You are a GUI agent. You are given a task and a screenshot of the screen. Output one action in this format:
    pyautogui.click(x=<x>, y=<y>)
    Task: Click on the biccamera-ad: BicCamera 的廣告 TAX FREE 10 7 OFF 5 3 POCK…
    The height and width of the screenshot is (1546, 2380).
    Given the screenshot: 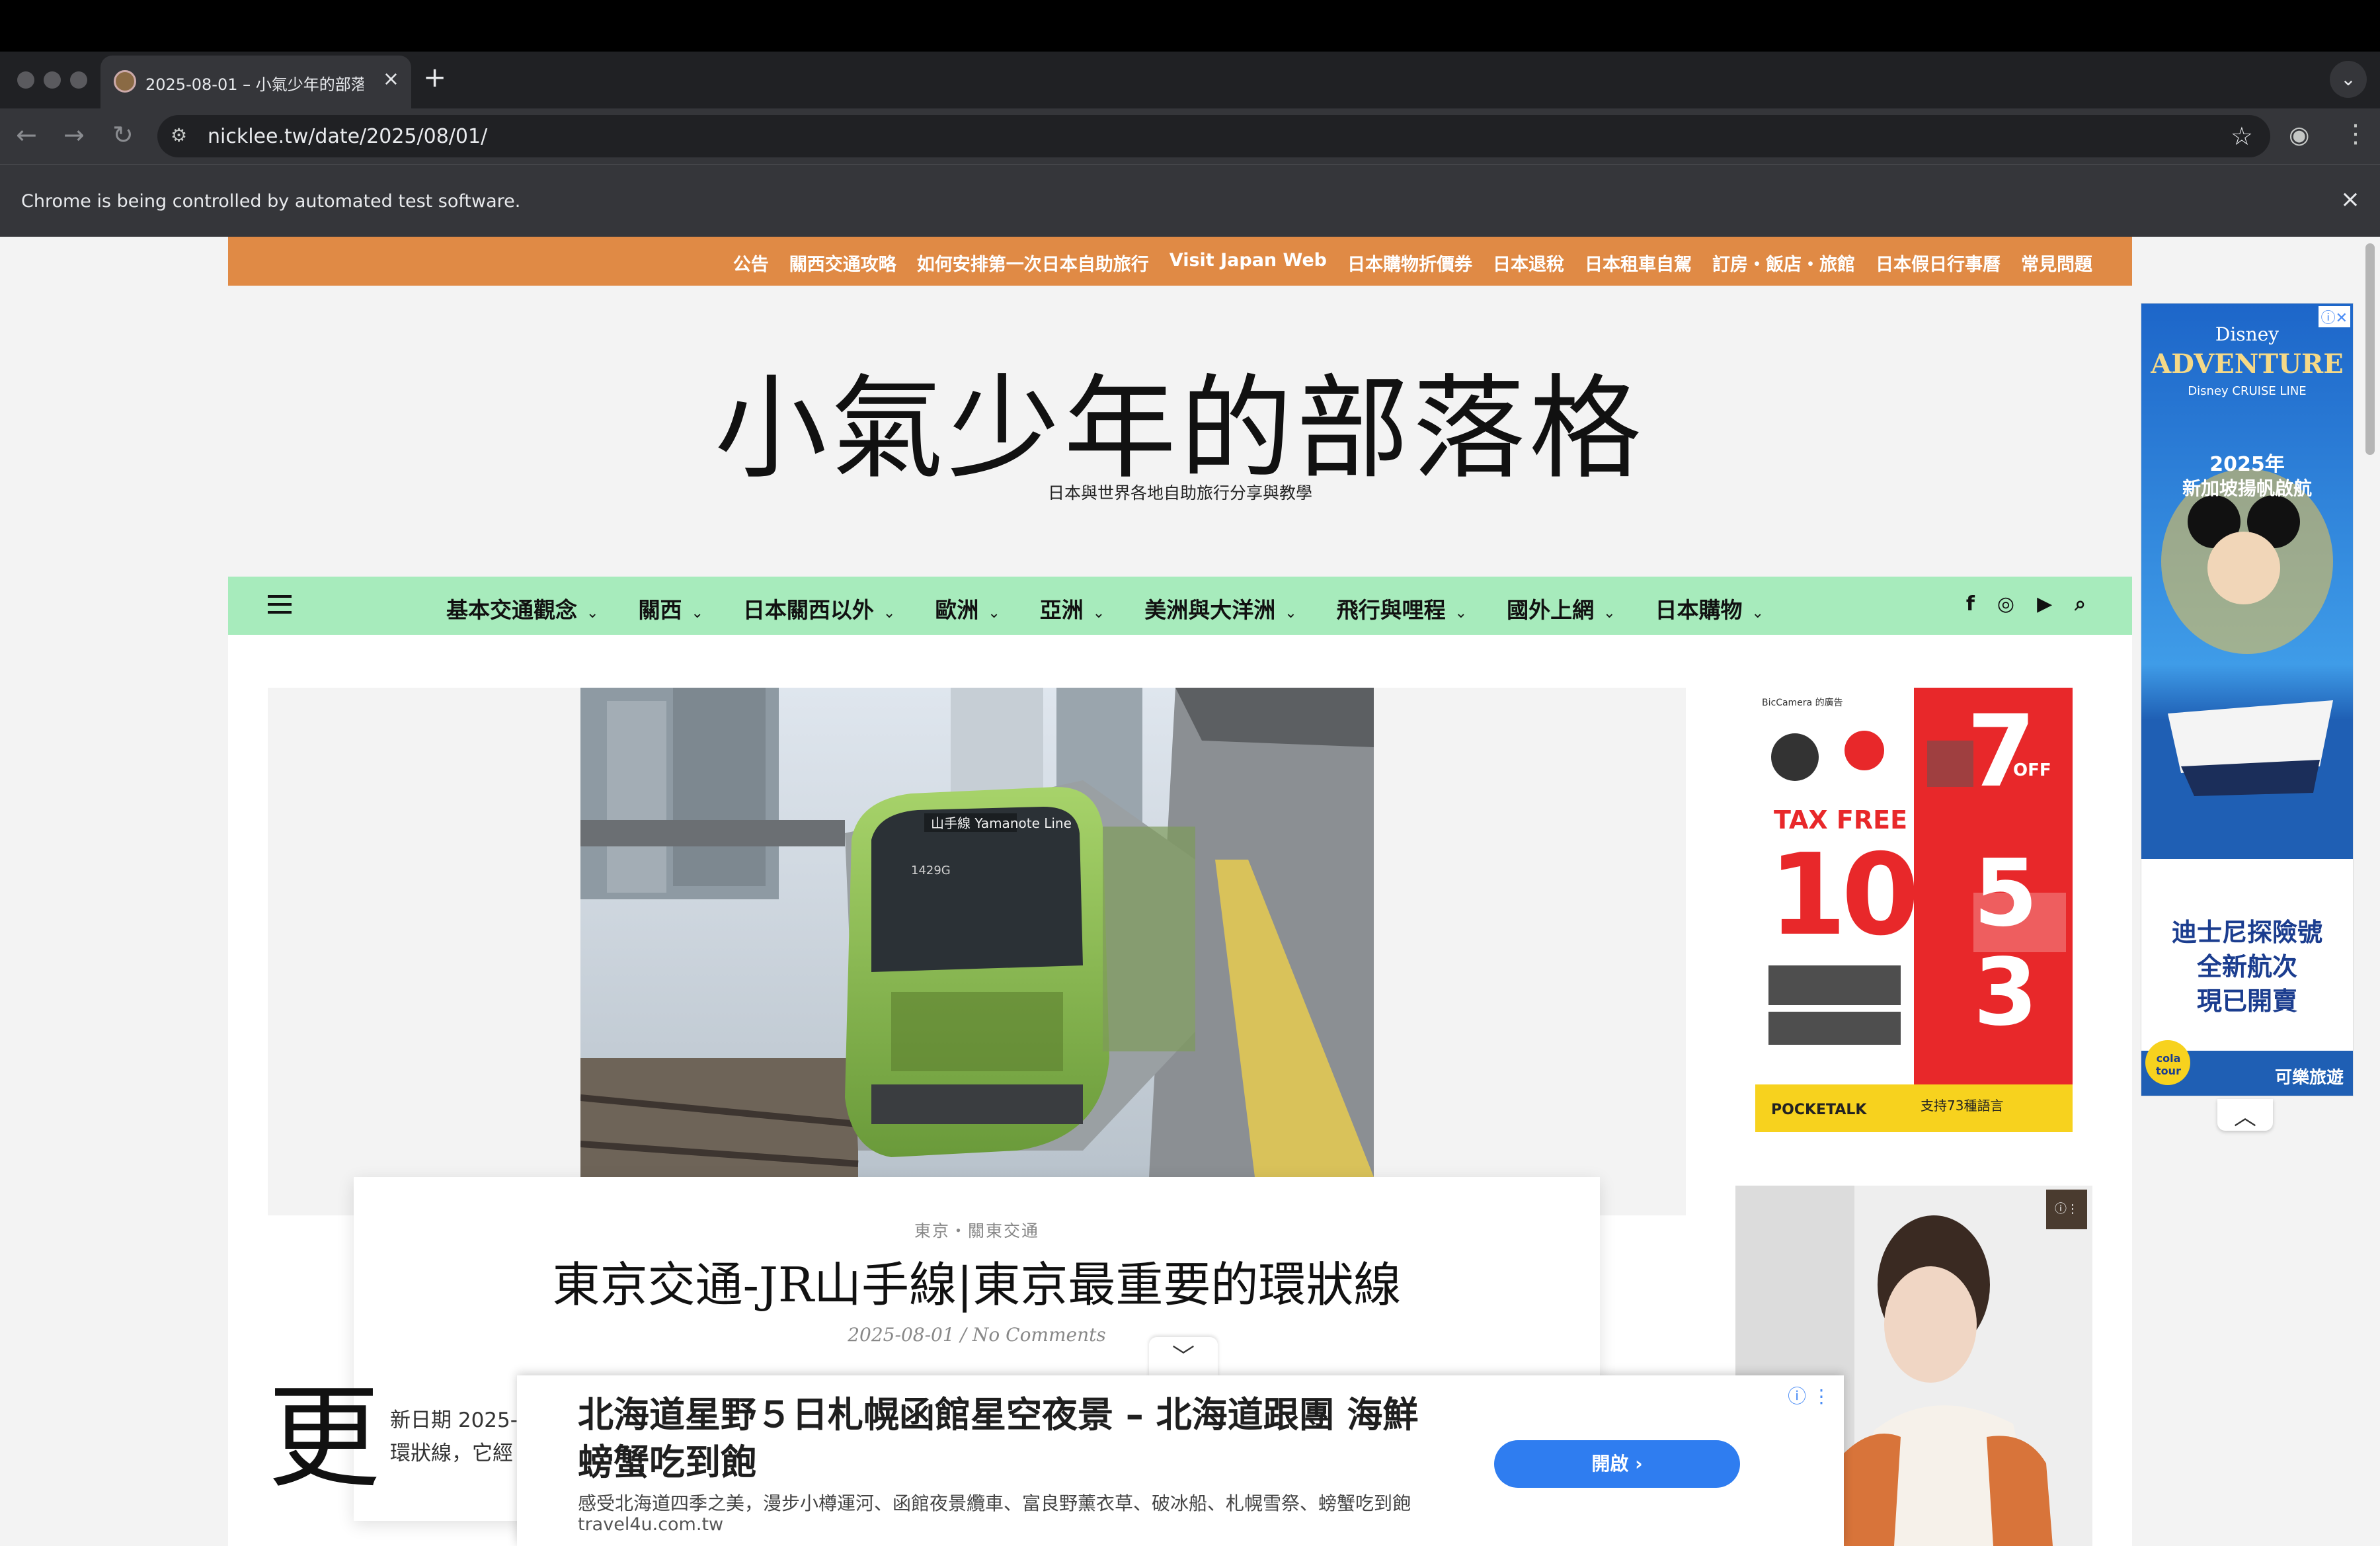 What is the action you would take?
    pyautogui.click(x=1914, y=910)
    